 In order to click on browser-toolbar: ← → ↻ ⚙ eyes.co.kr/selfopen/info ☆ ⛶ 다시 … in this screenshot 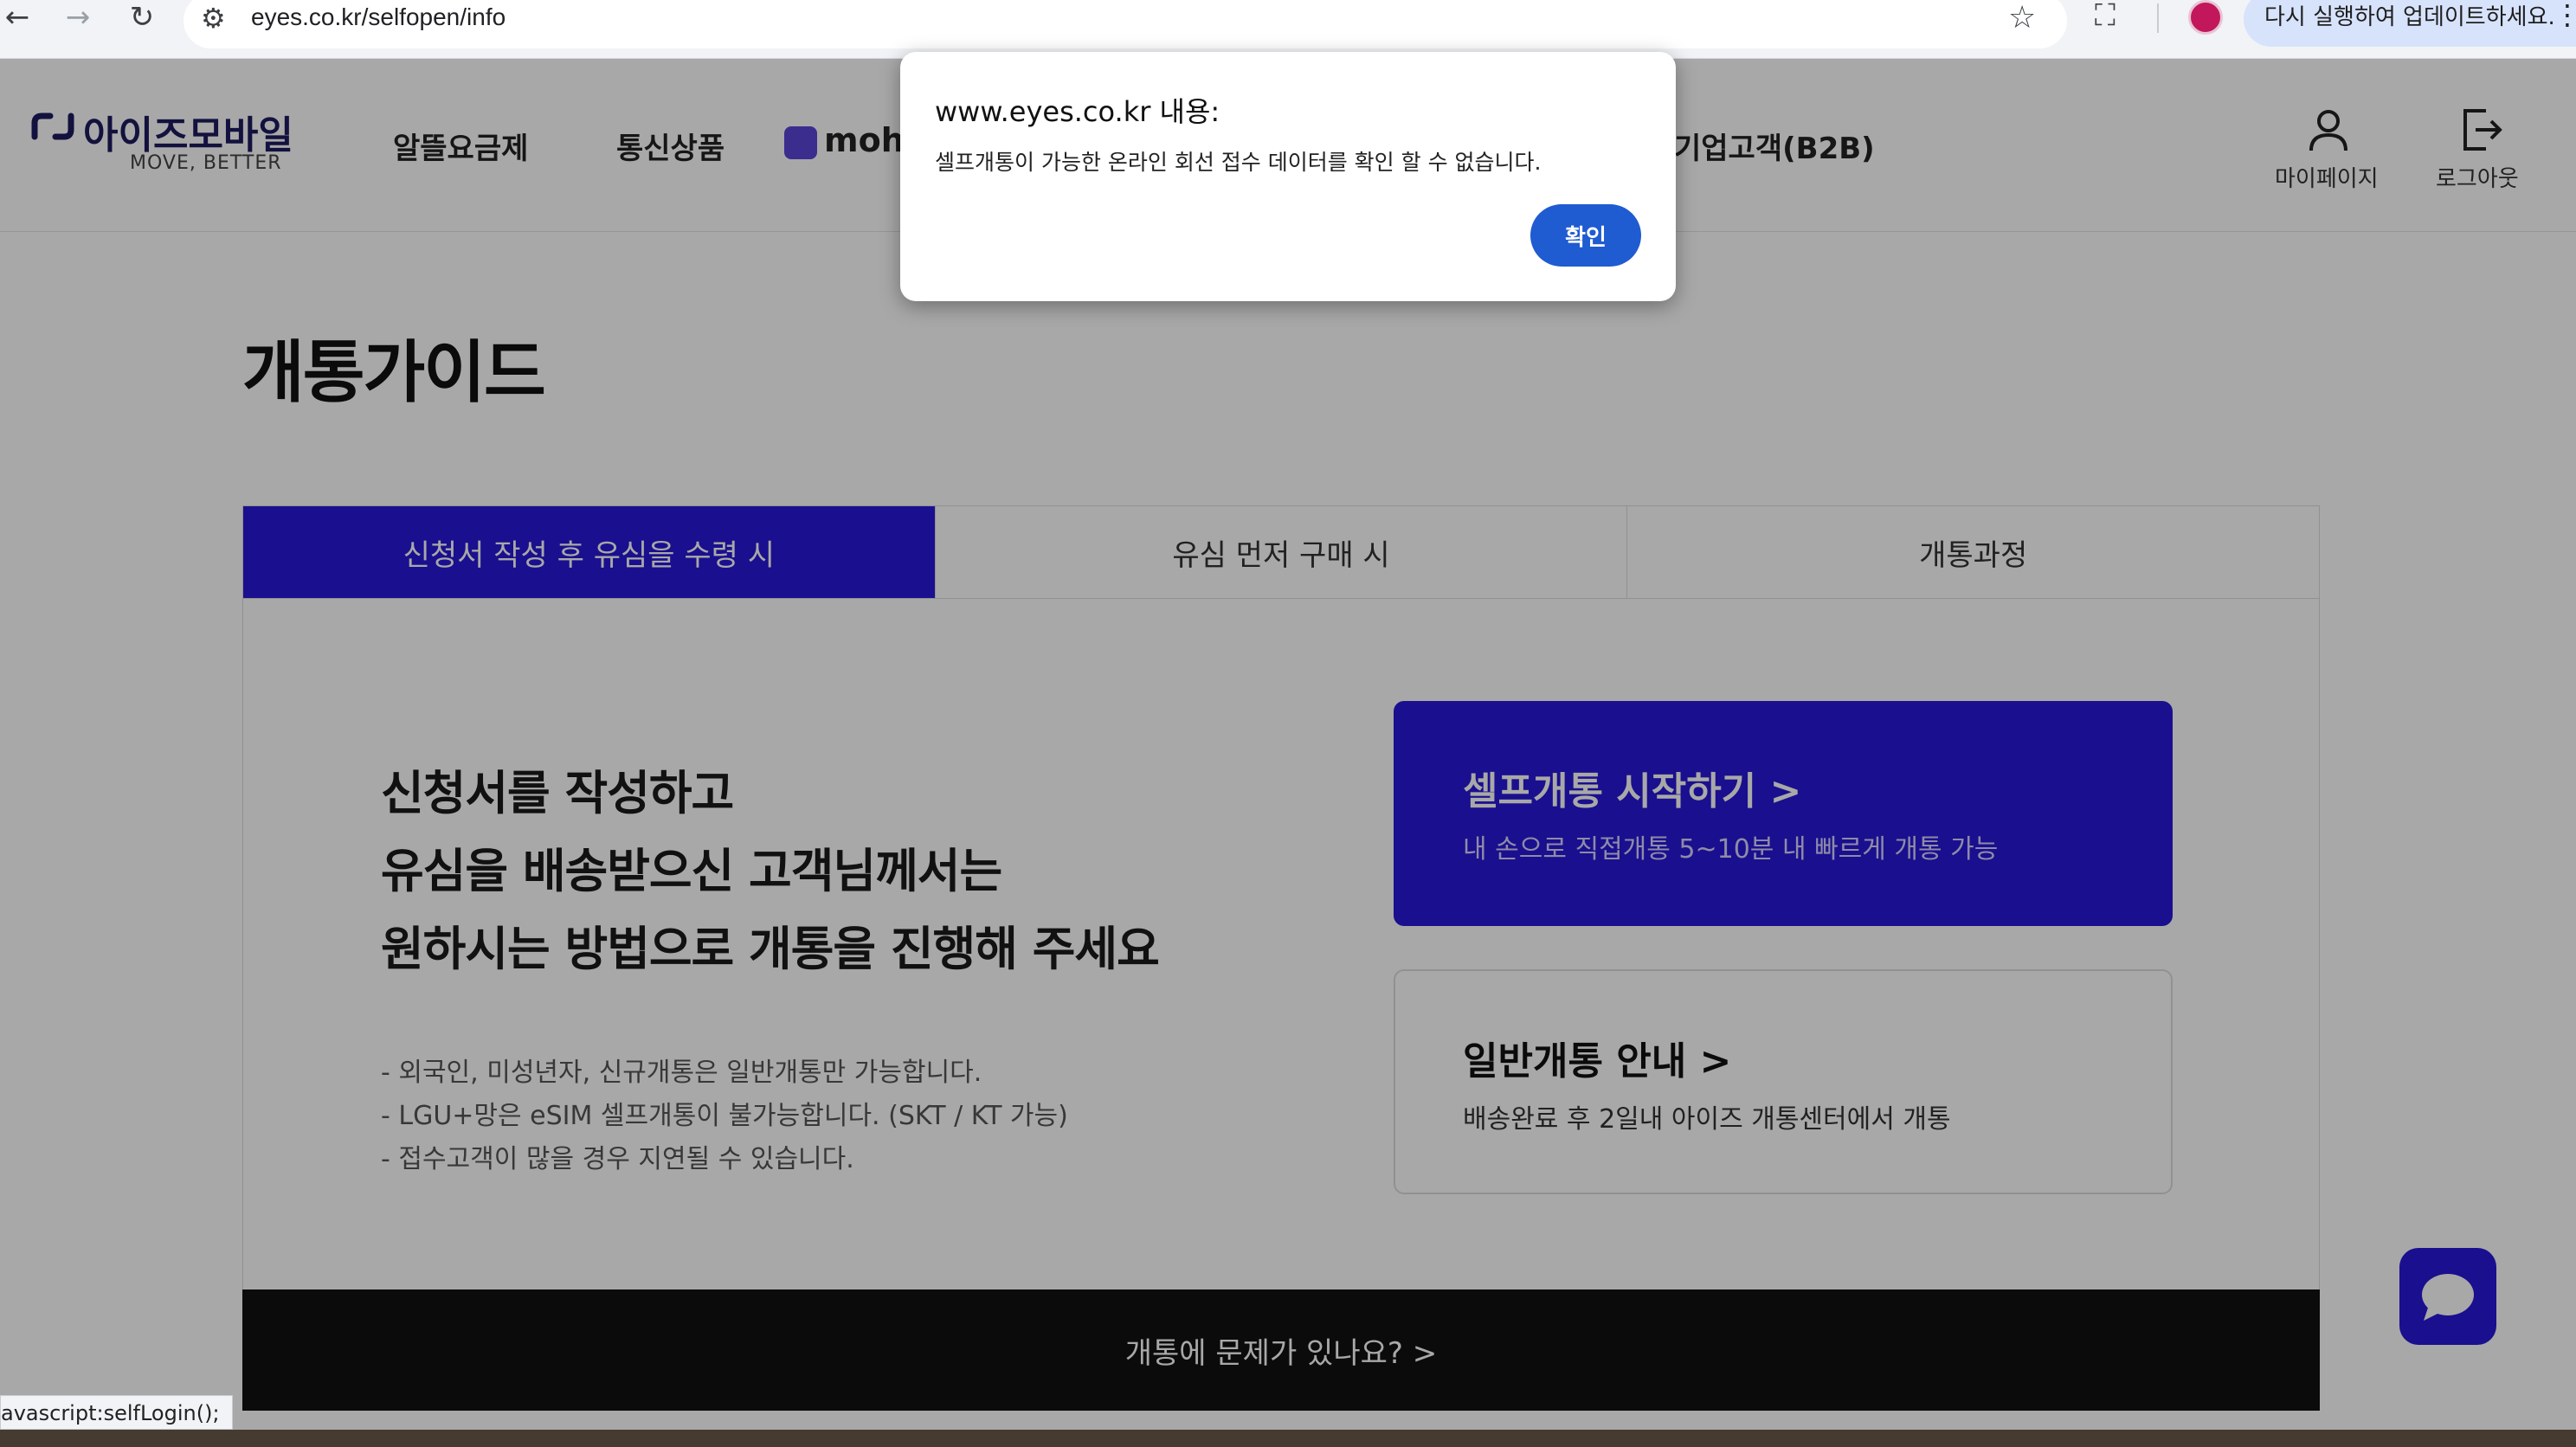, I will do `click(1288, 29)`.